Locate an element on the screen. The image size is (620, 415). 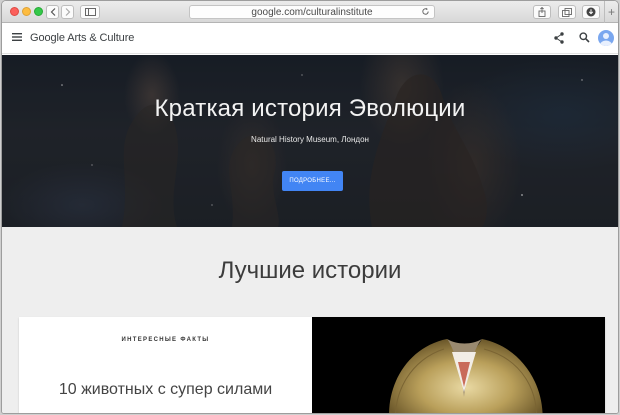
chevron-left-icon is located at coordinates (52, 12).